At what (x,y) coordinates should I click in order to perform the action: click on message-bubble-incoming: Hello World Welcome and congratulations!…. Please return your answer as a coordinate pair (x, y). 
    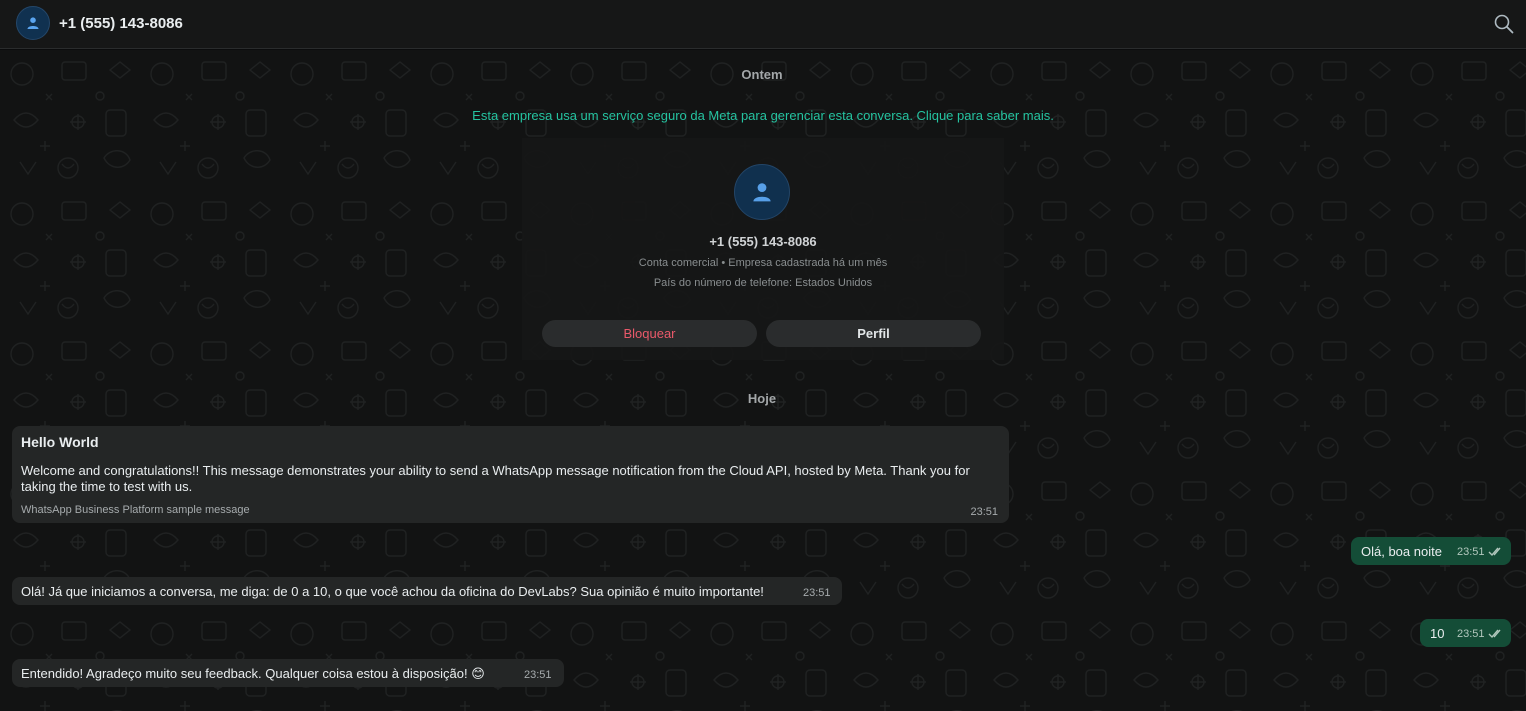
    Looking at the image, I should click on (510, 474).